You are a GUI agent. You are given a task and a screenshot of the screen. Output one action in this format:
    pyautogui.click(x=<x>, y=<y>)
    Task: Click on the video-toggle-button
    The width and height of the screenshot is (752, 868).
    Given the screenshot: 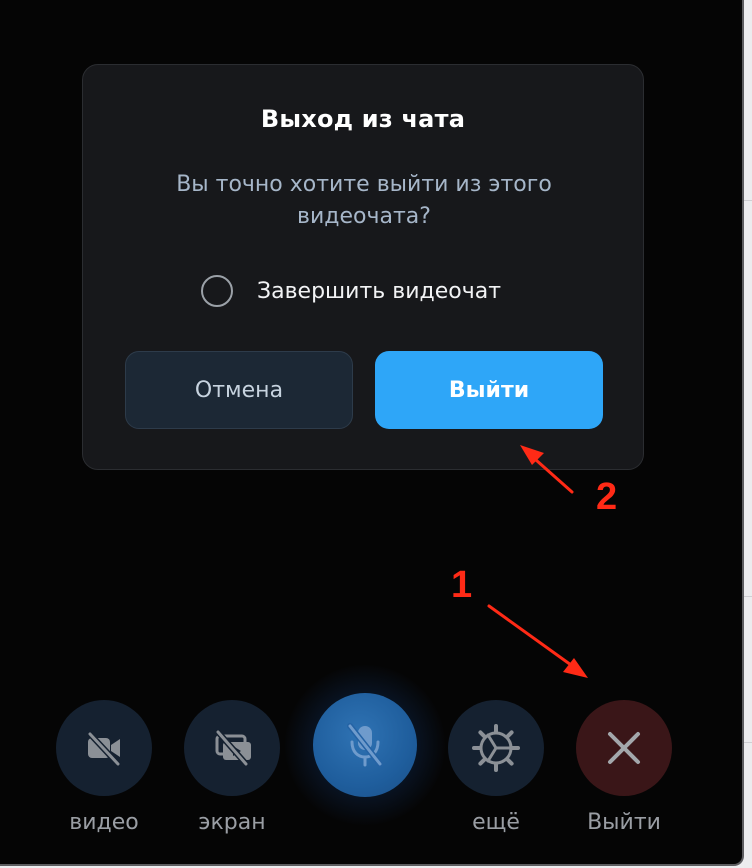 What is the action you would take?
    pyautogui.click(x=104, y=748)
    